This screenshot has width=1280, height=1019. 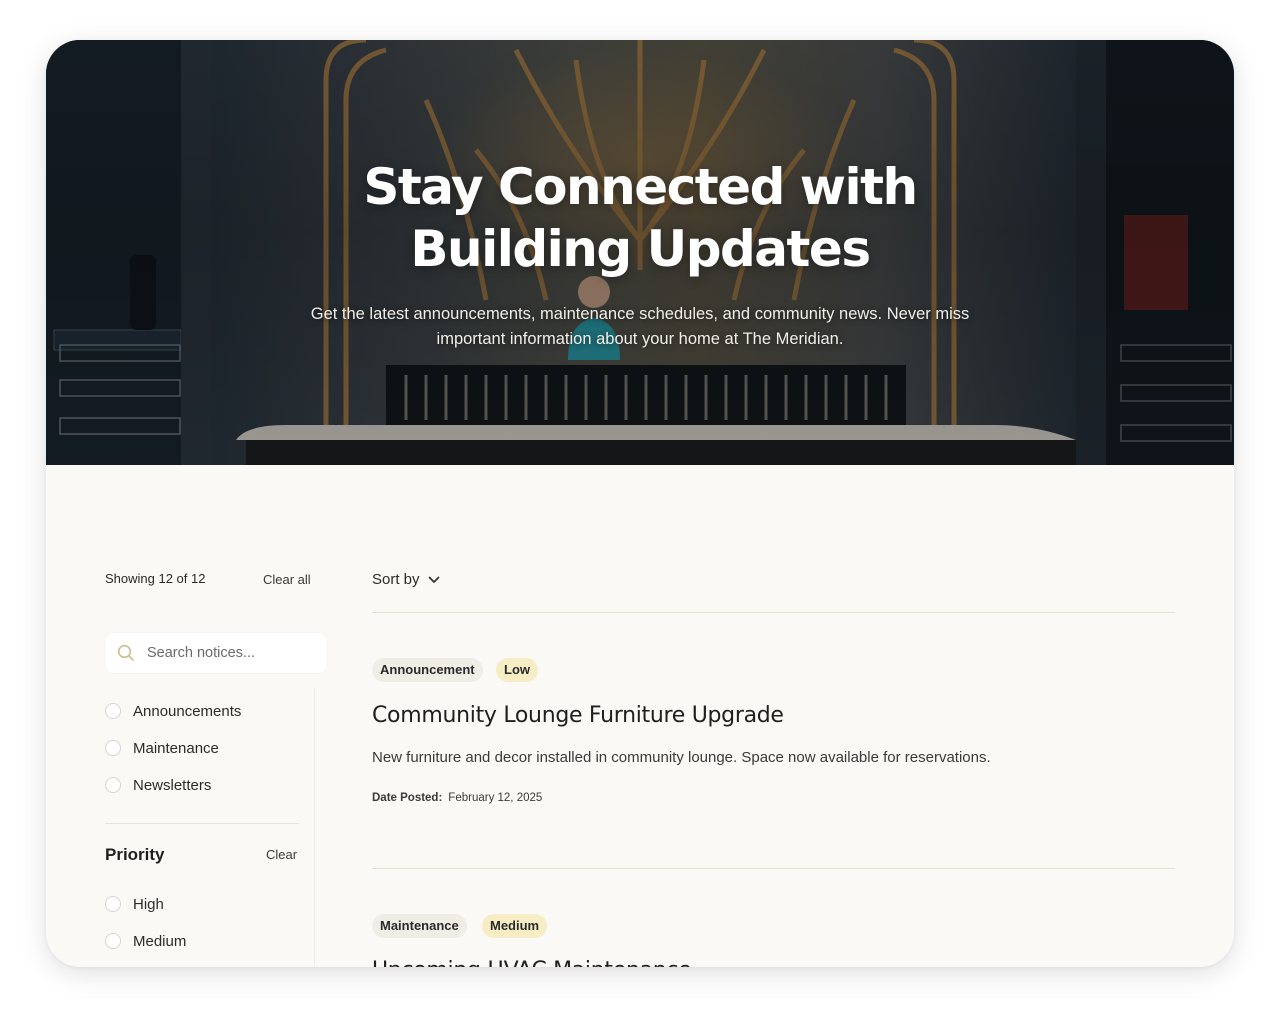 What do you see at coordinates (640, 249) in the screenshot?
I see `hero-title-line-2: Building Updates` at bounding box center [640, 249].